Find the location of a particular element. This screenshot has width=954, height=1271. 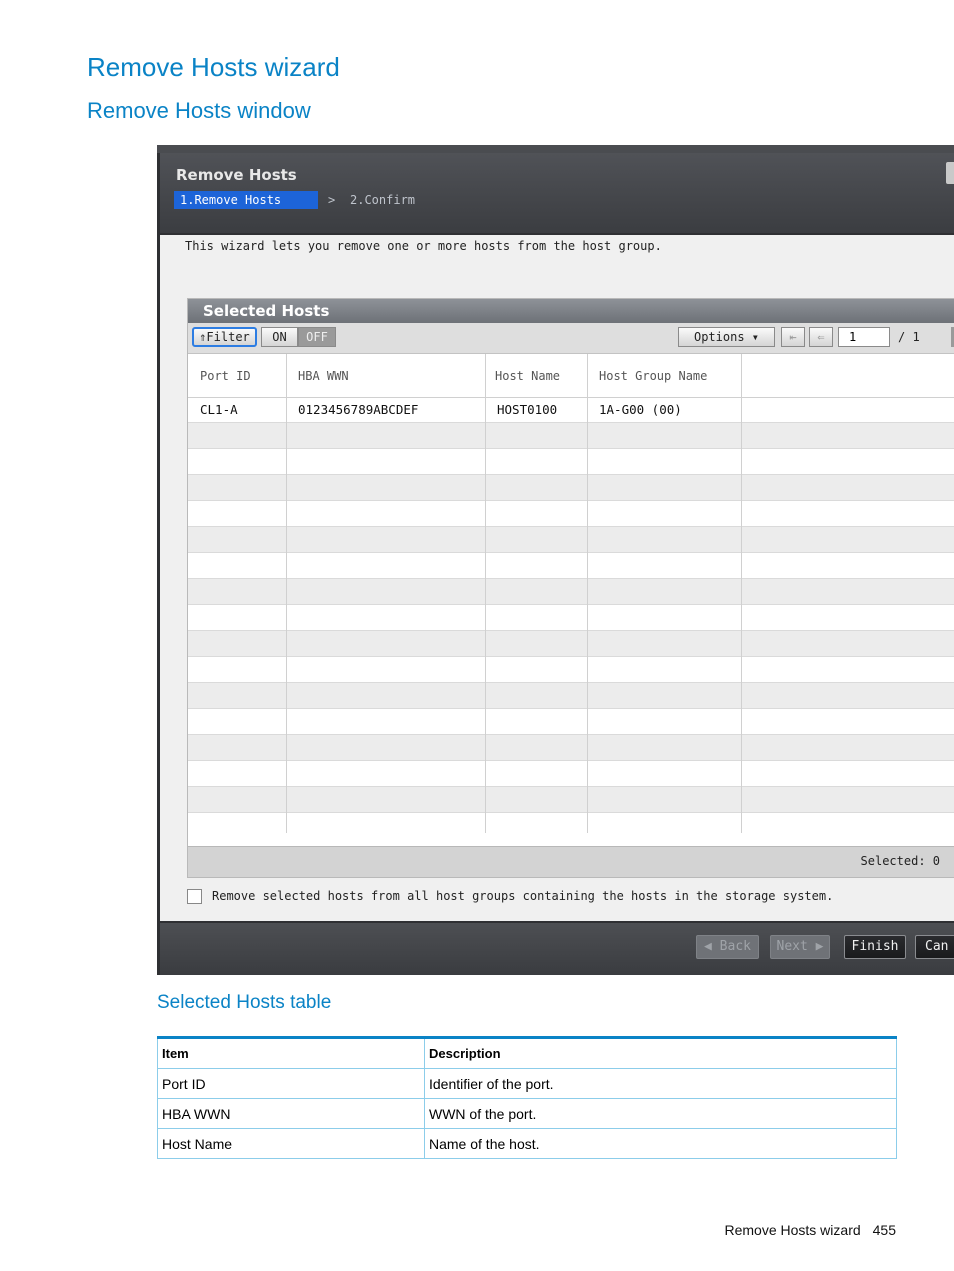

panel-title: Selected Hosts is located at coordinates (571, 311).